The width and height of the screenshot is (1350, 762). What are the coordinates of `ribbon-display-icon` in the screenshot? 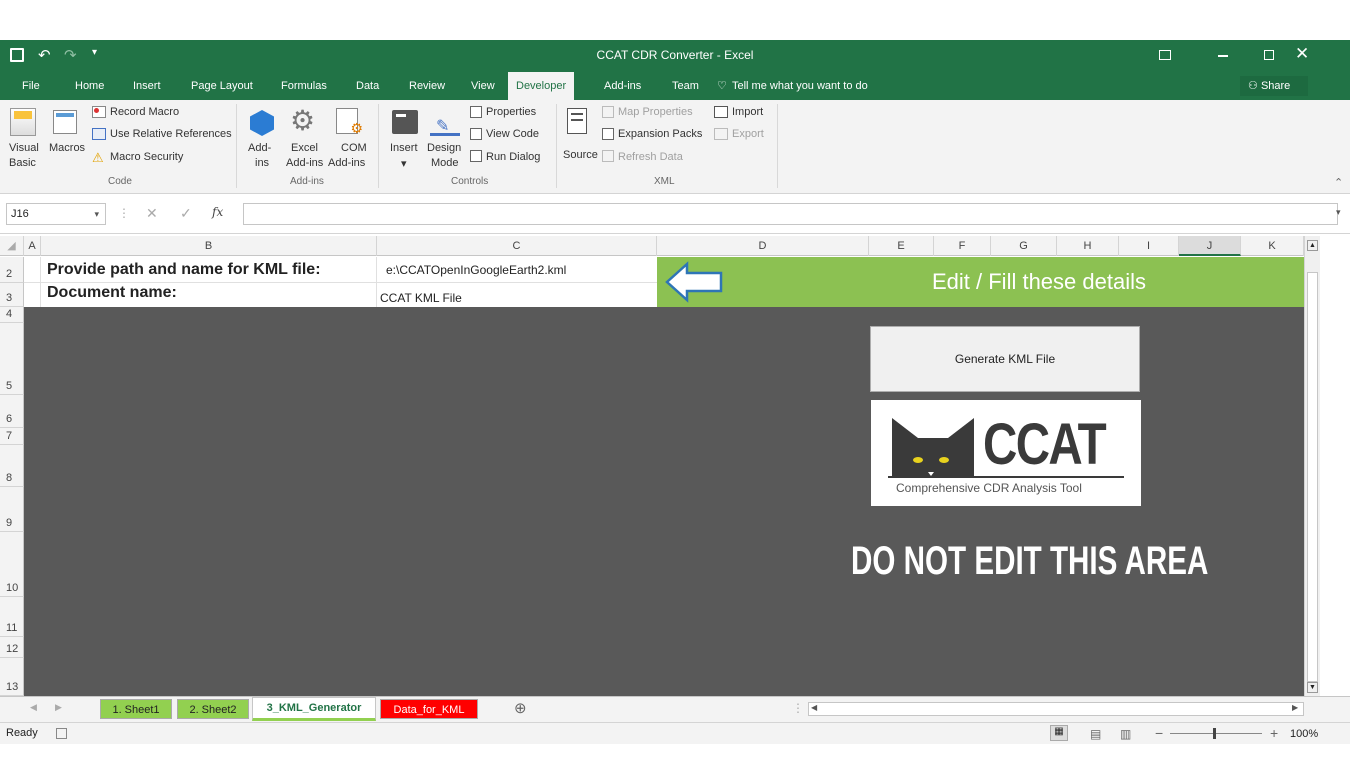 It's located at (1165, 55).